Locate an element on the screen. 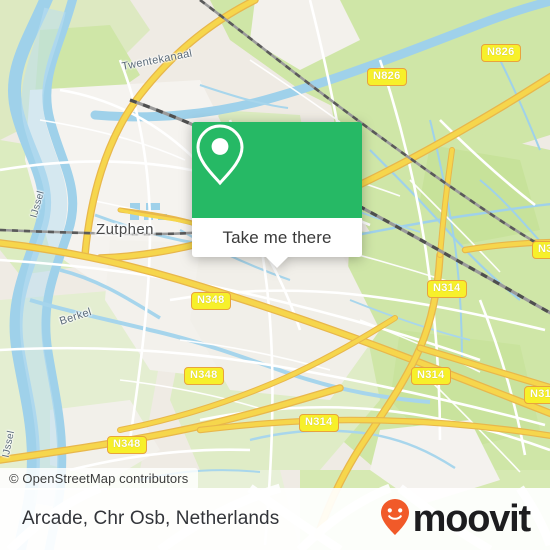 This screenshot has height=550, width=550. take-me-there-label: Take me there is located at coordinates (277, 237).